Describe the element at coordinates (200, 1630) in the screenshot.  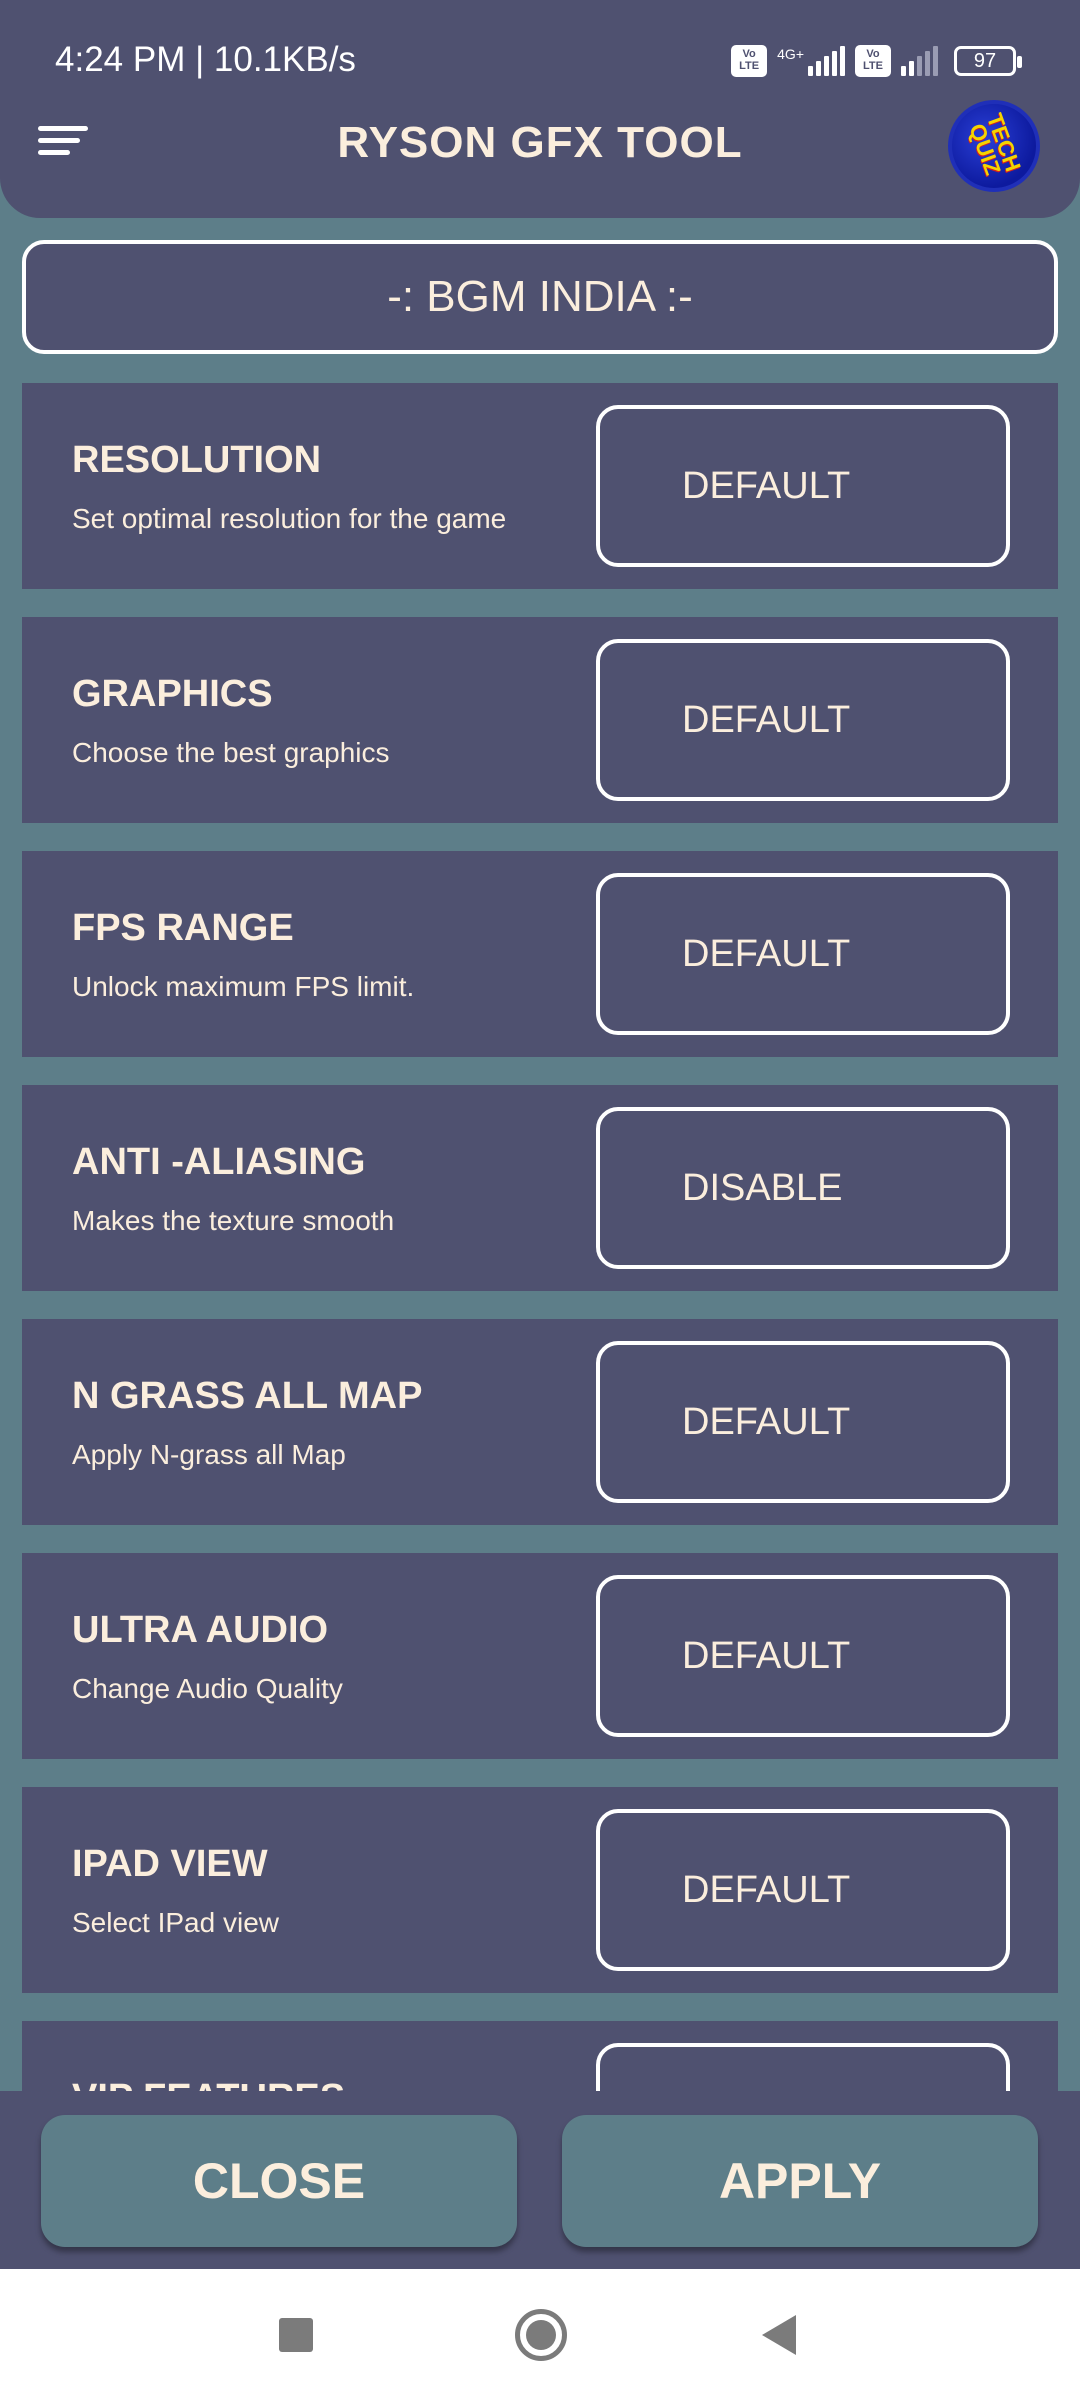
I see `setting-title: ULTRA AUDIO` at that location.